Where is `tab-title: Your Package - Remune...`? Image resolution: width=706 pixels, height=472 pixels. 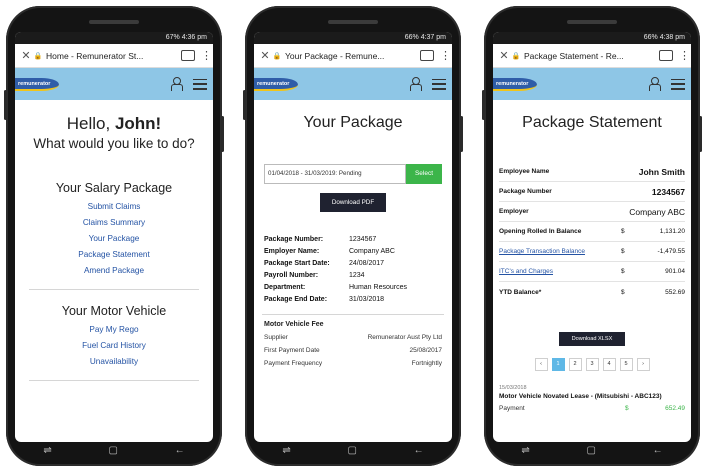 tab-title: Your Package - Remune... is located at coordinates (348, 56).